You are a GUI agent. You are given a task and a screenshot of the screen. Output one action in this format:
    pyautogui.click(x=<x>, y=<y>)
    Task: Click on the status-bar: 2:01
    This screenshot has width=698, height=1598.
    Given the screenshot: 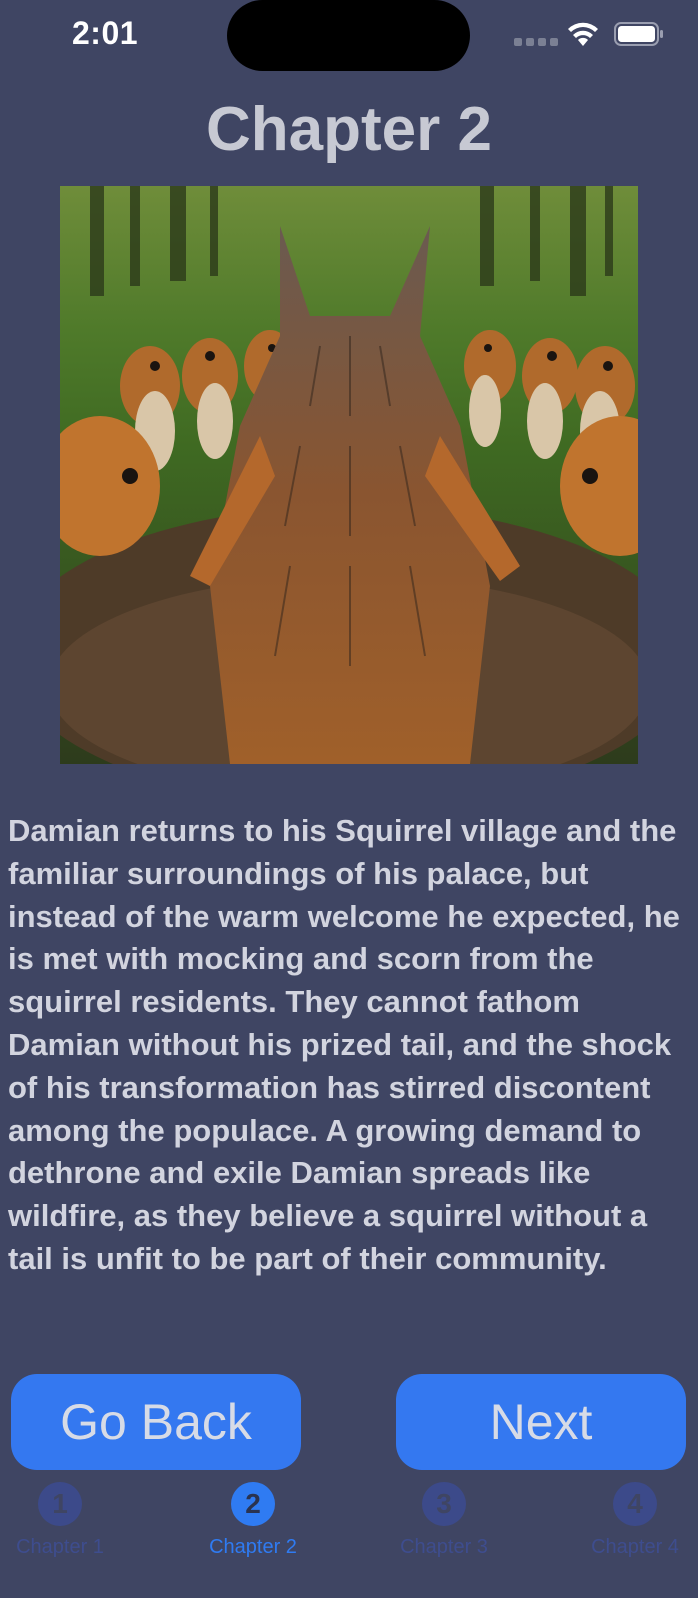 What is the action you would take?
    pyautogui.click(x=349, y=40)
    